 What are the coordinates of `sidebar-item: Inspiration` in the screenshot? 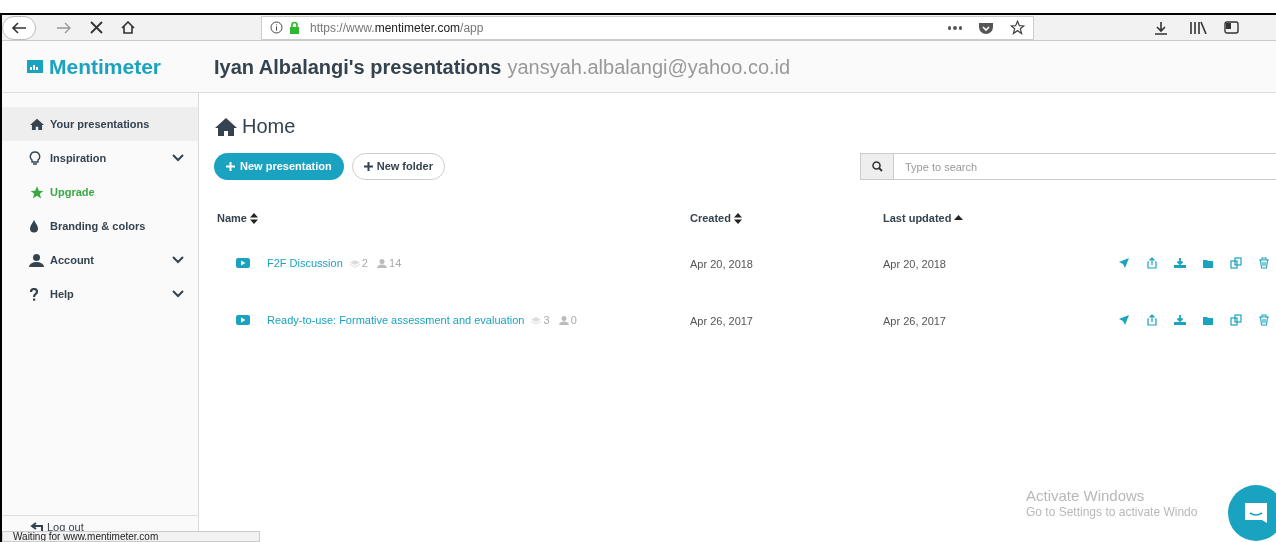 It's located at (100, 158).